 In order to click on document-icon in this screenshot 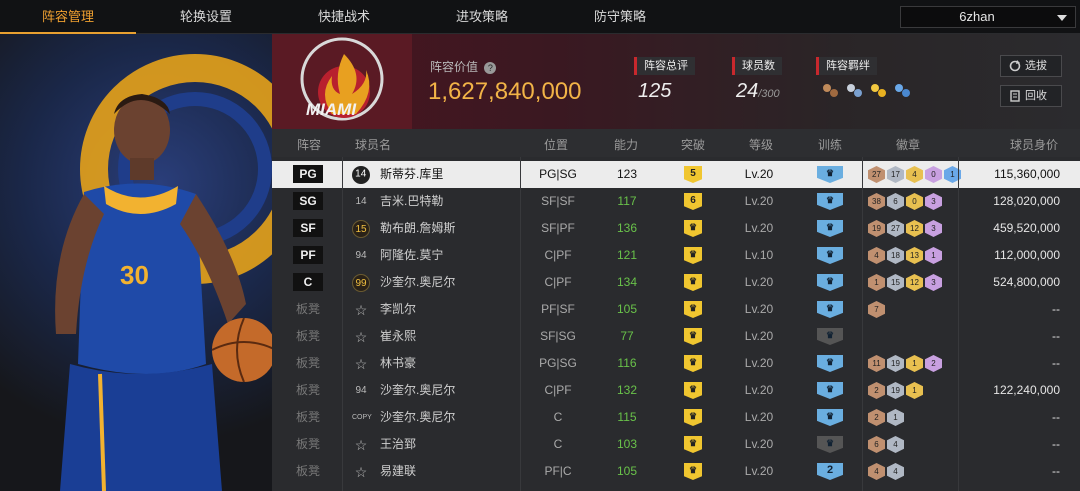, I will do `click(1015, 96)`.